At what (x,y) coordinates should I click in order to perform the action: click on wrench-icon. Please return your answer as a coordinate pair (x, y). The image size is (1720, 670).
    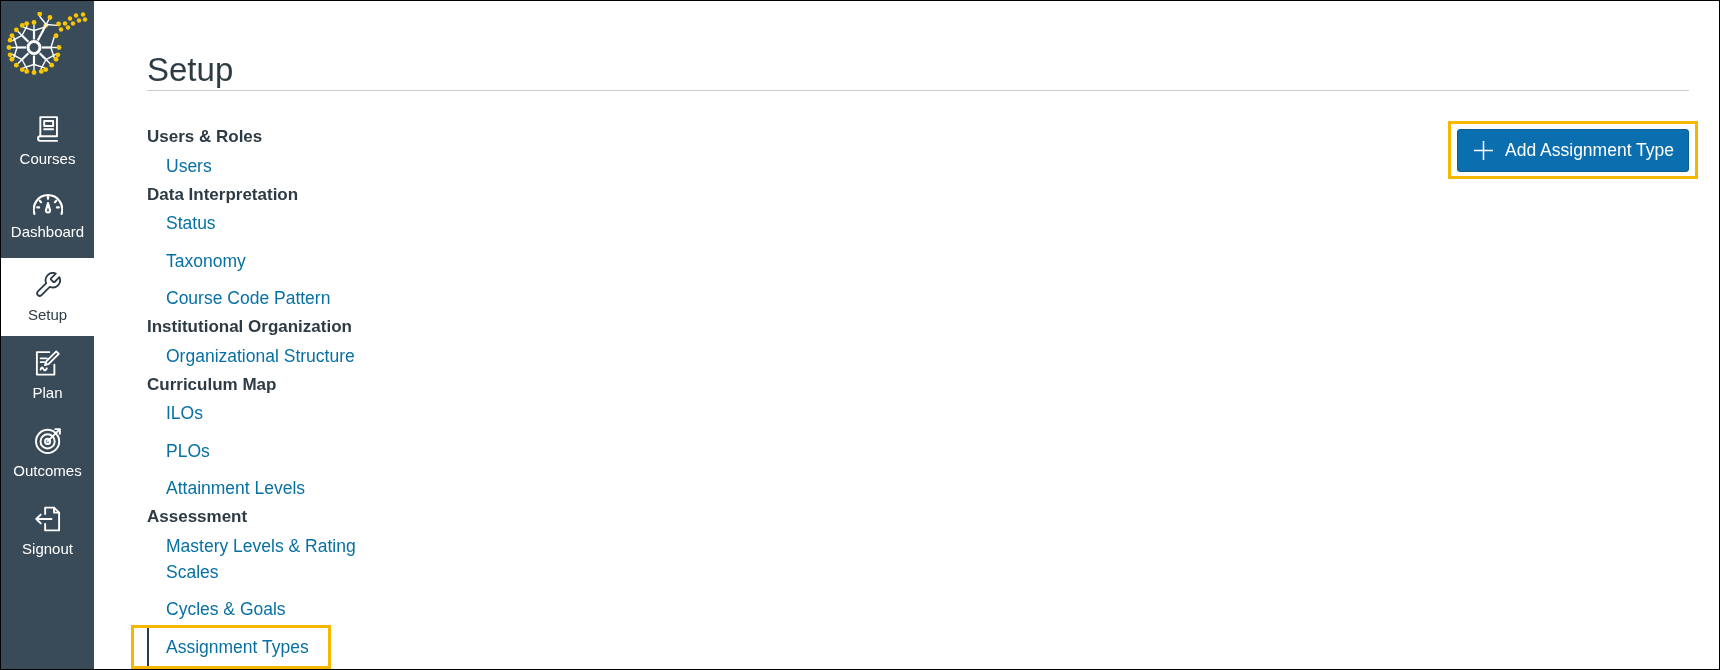
    Looking at the image, I should click on (47, 285).